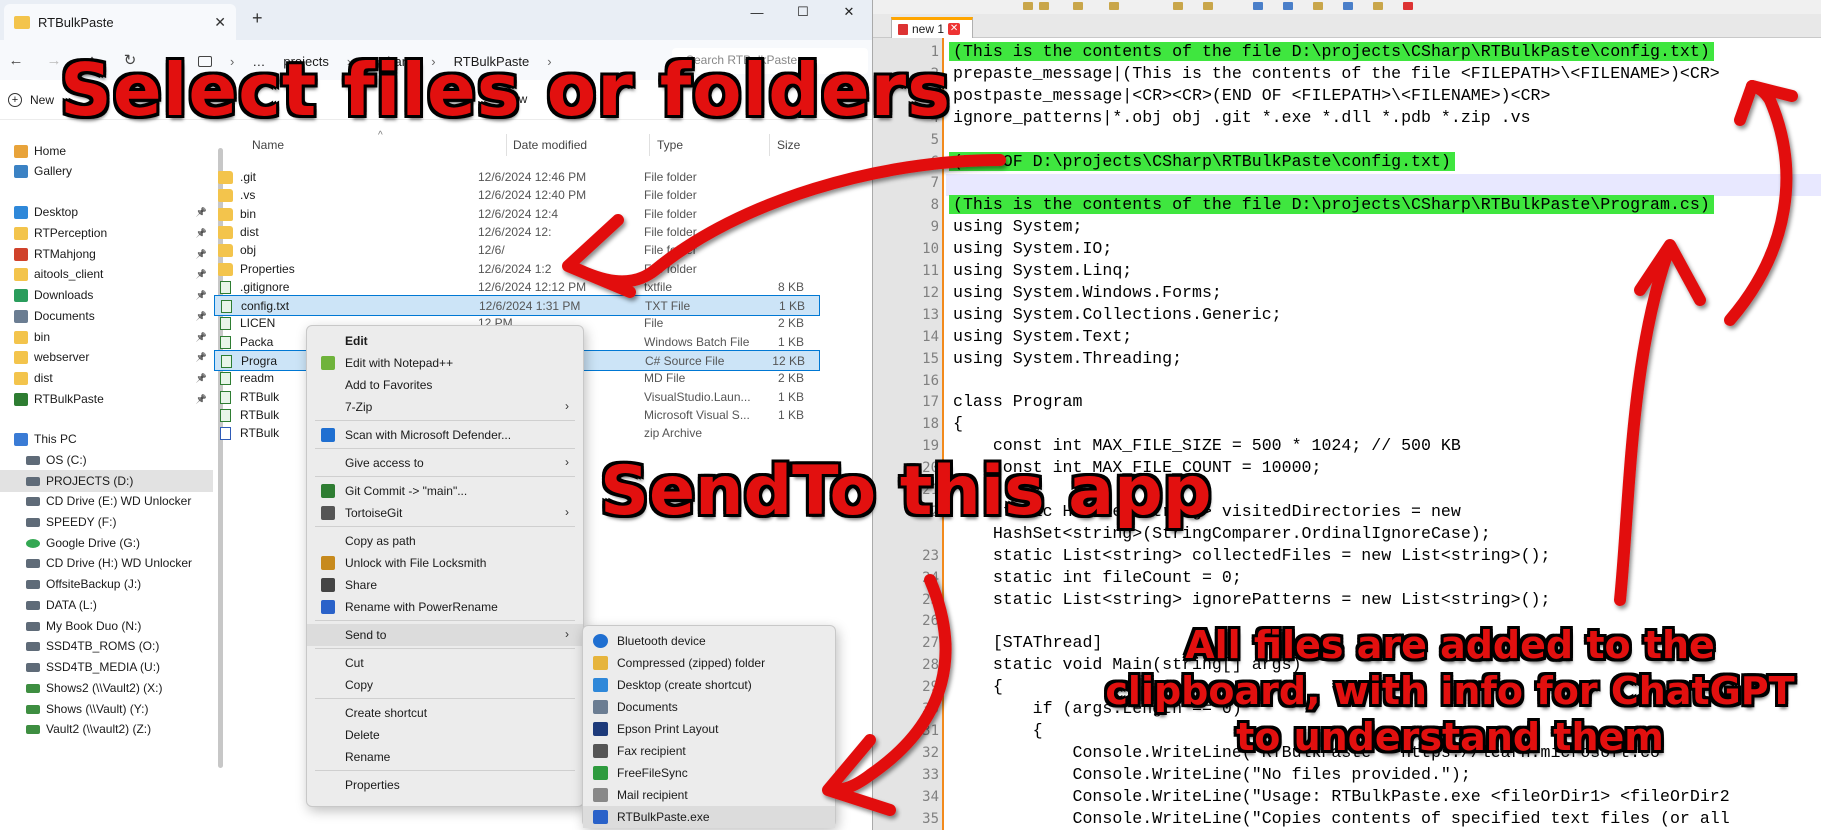  I want to click on sidebar-item: RTPerception 📌, so click(106, 233).